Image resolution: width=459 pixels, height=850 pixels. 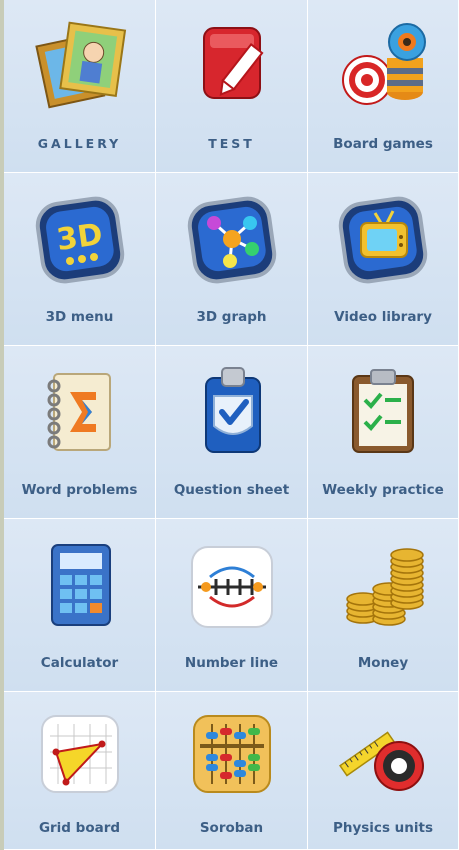 I want to click on 3d-graph-icon, so click(x=232, y=240).